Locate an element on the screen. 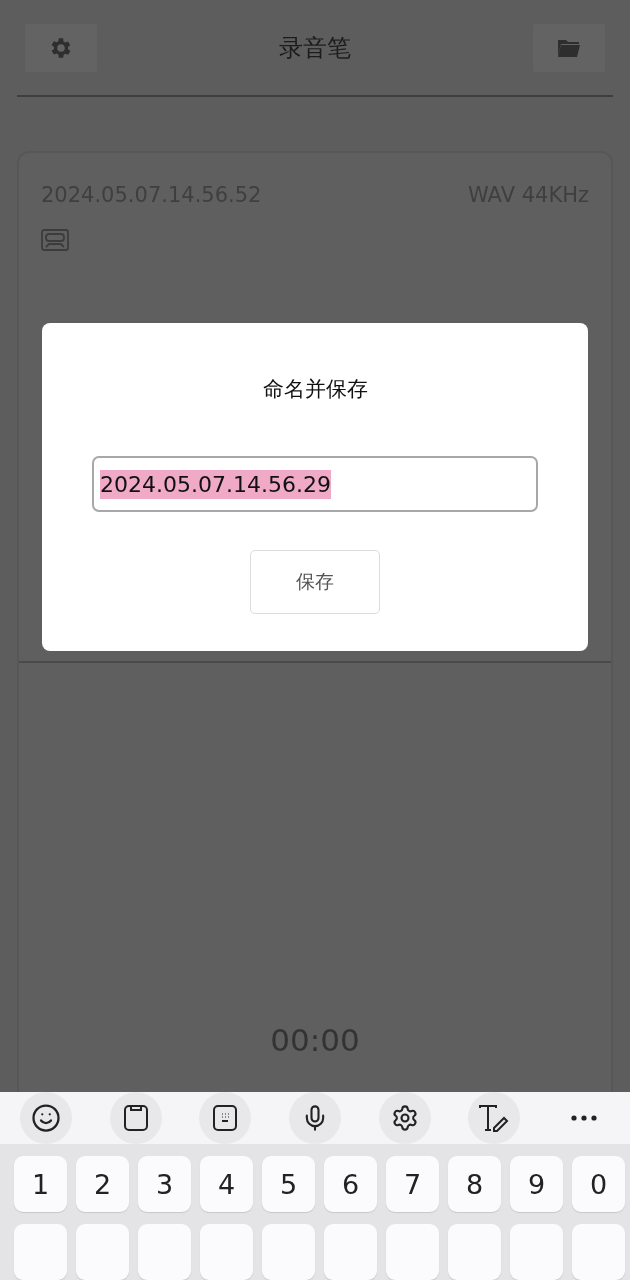  handwriting-button is located at coordinates (494, 1118).